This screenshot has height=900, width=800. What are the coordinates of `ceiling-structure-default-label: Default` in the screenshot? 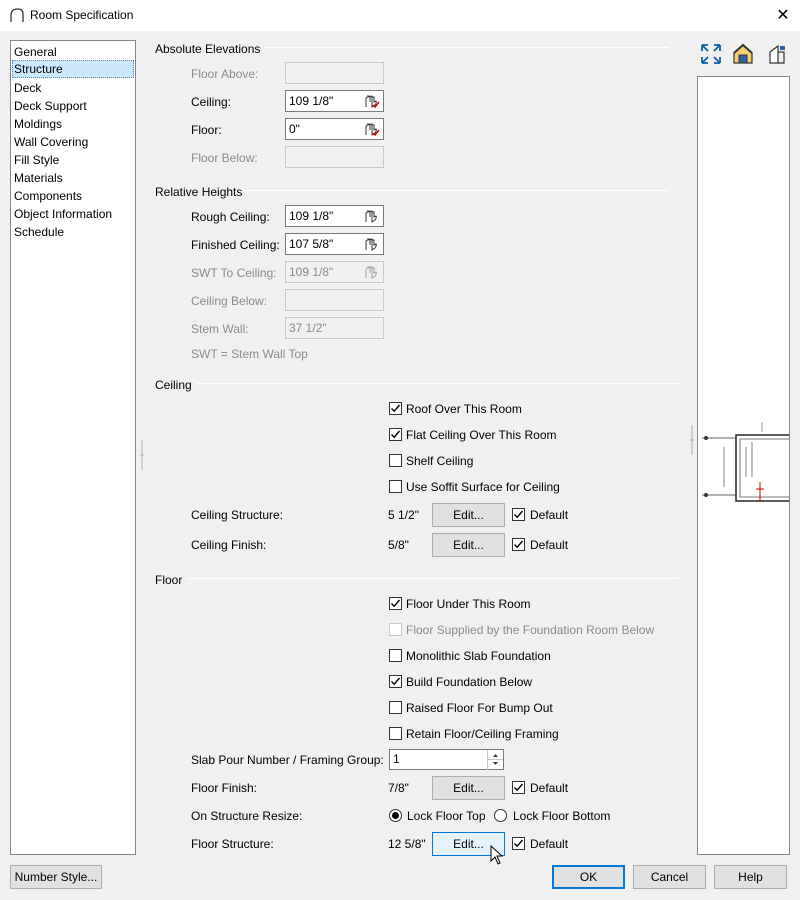 It's located at (549, 515).